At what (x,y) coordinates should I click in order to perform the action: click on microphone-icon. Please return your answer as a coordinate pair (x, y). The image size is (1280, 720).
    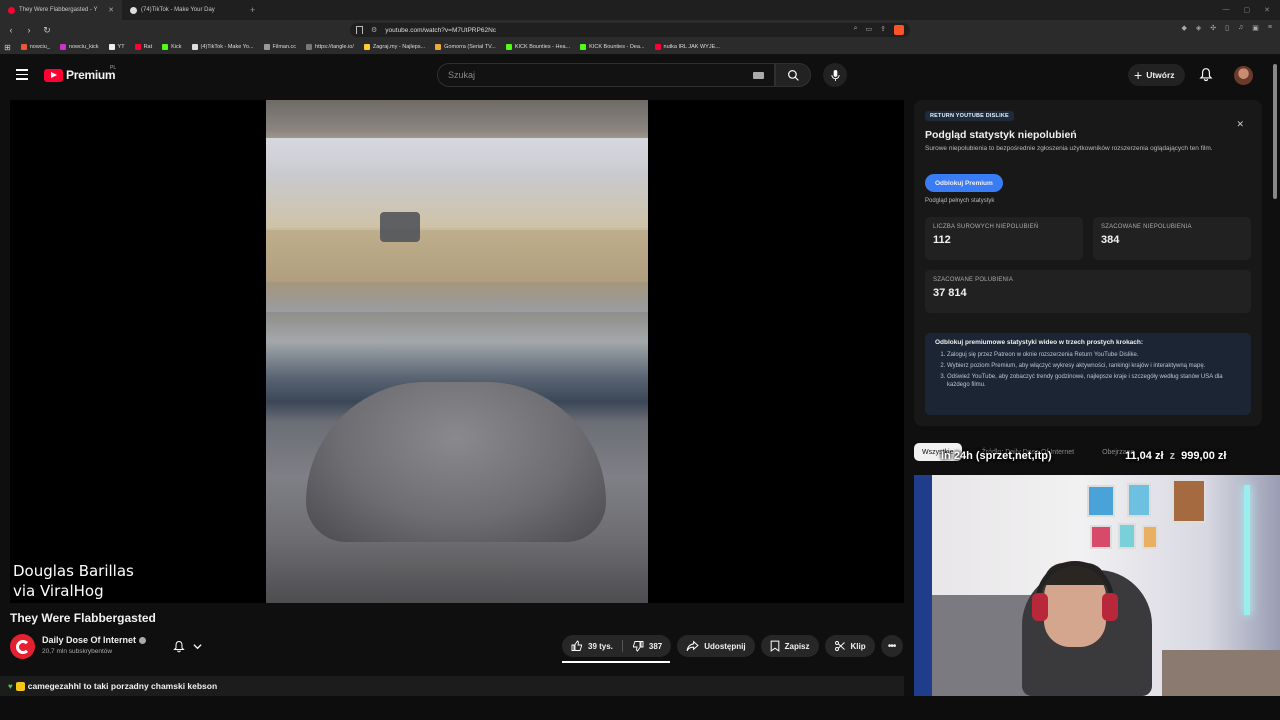
    Looking at the image, I should click on (835, 75).